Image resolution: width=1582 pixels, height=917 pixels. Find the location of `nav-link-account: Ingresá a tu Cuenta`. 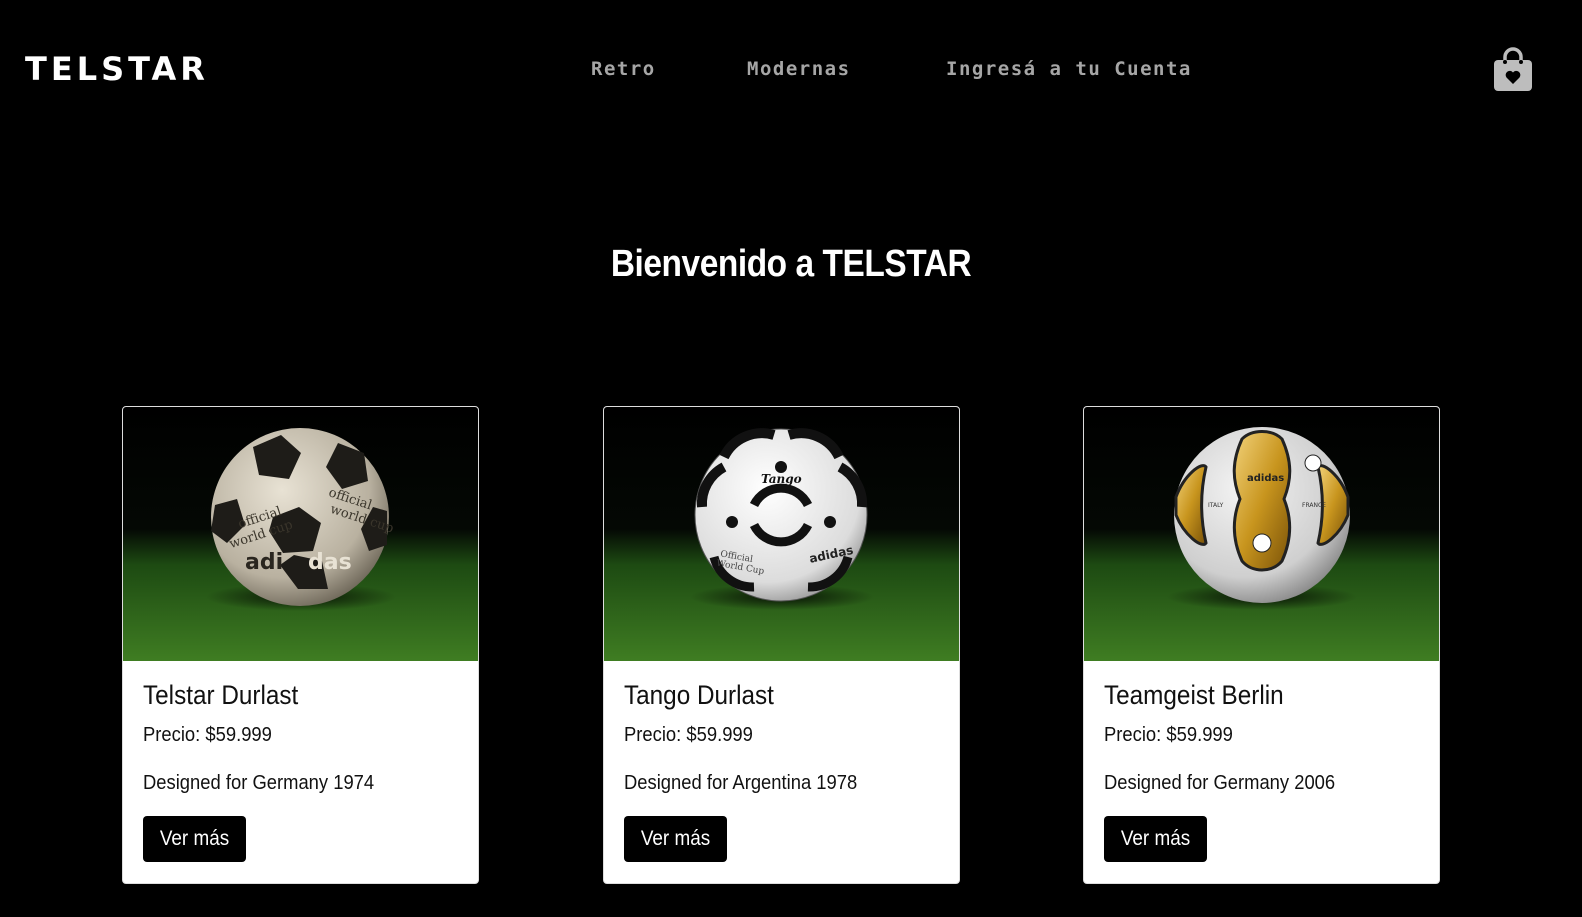

nav-link-account: Ingresá a tu Cuenta is located at coordinates (1069, 69).